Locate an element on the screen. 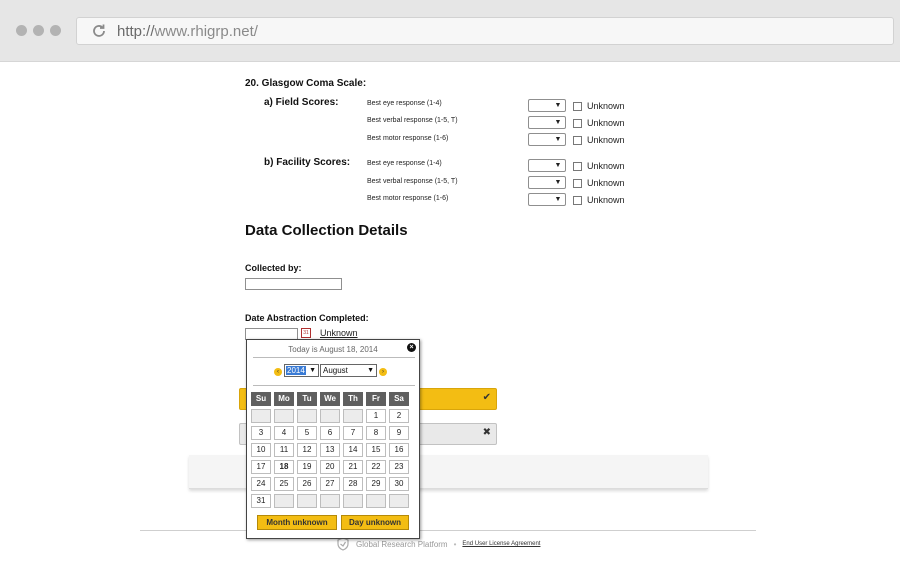 This screenshot has width=900, height=562. calendar-day: 27 is located at coordinates (330, 484).